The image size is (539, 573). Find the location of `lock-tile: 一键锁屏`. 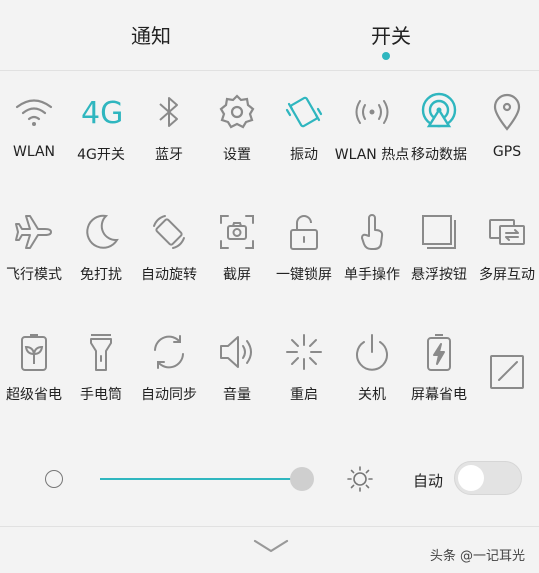

lock-tile: 一键锁屏 is located at coordinates (304, 262).